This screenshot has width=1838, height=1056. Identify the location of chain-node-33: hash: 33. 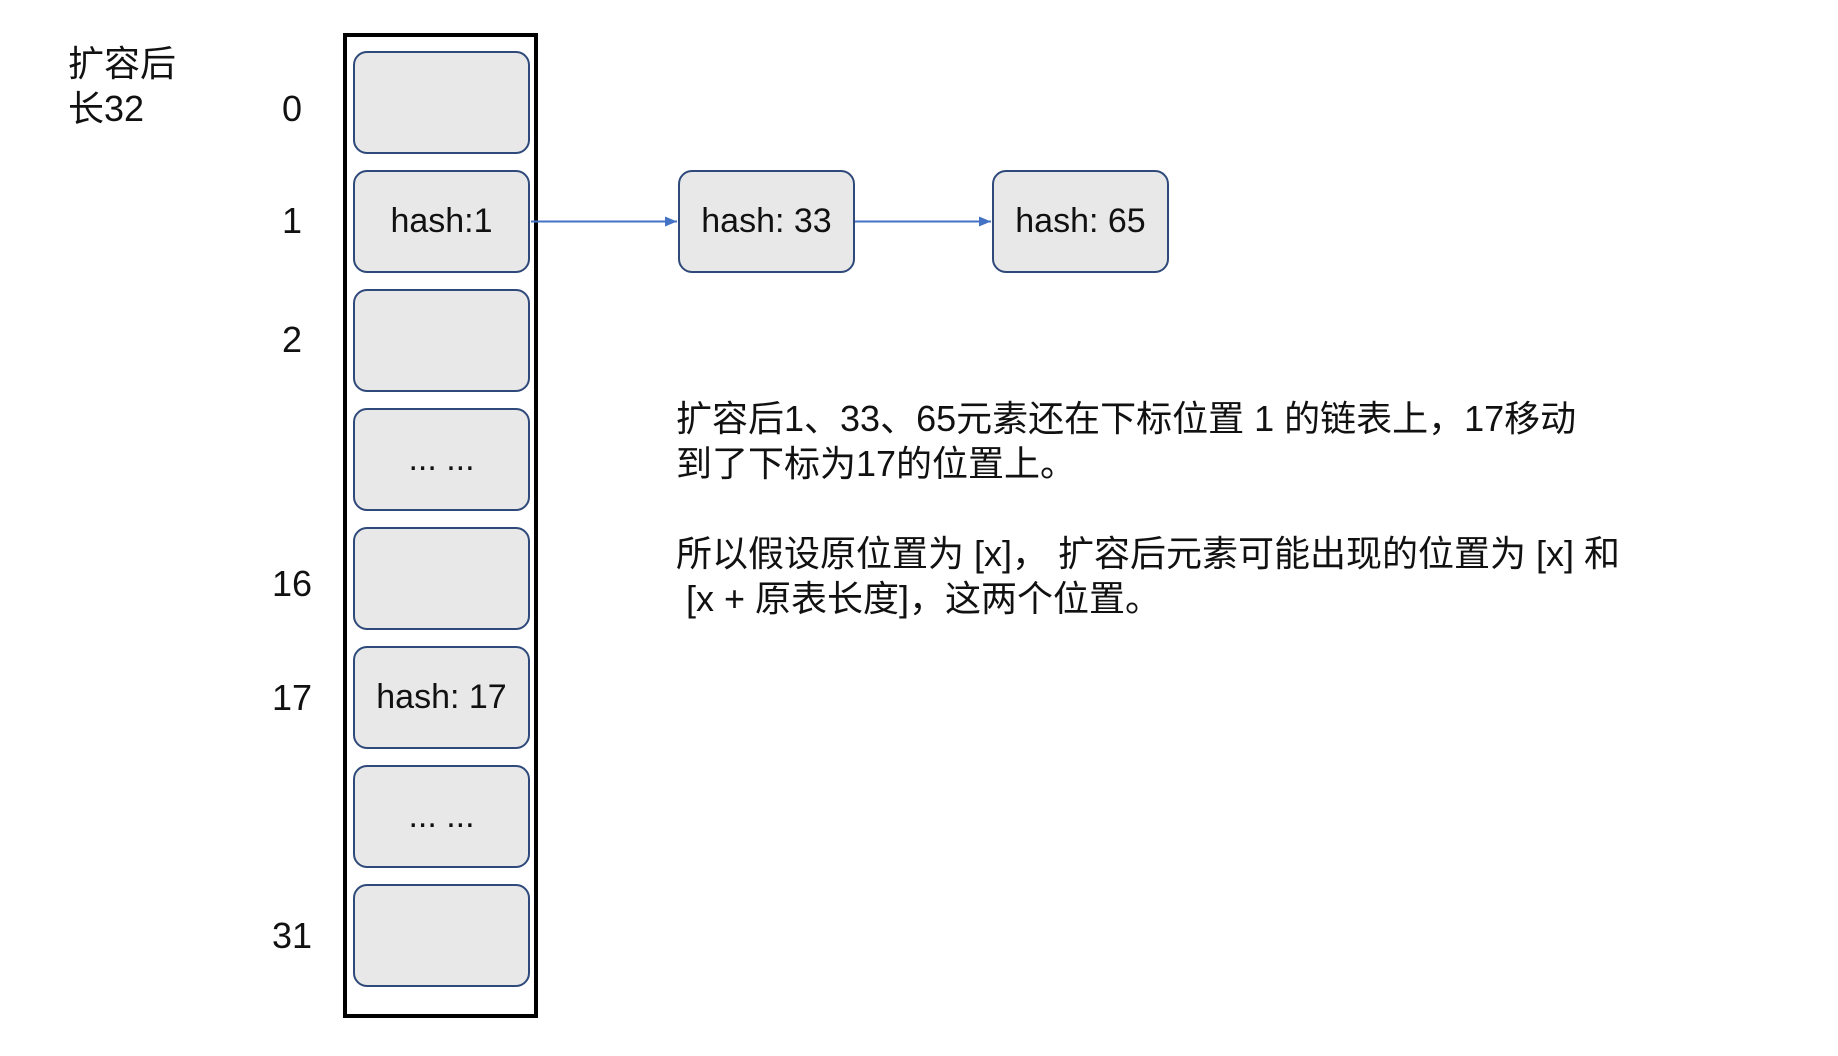
(766, 221).